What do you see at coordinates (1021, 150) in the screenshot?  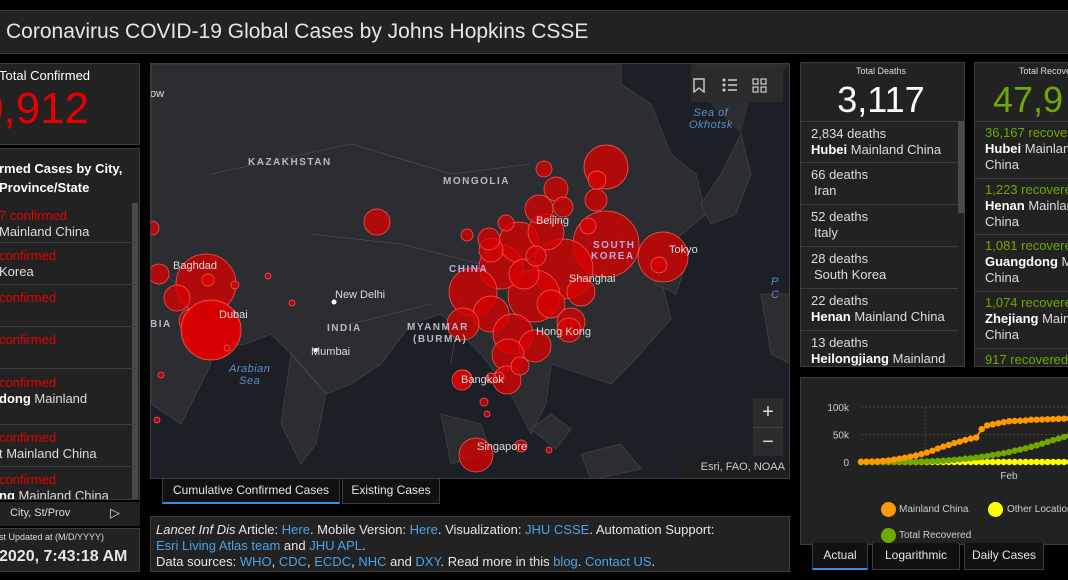 I see `list-item: 36,167 recovered Hubei Mainland China` at bounding box center [1021, 150].